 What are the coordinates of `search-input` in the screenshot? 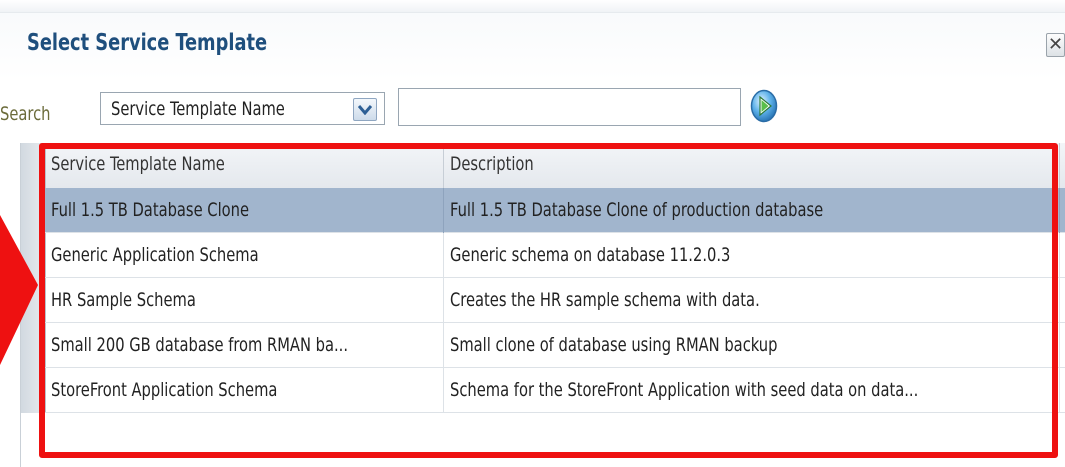 It's located at (569, 107).